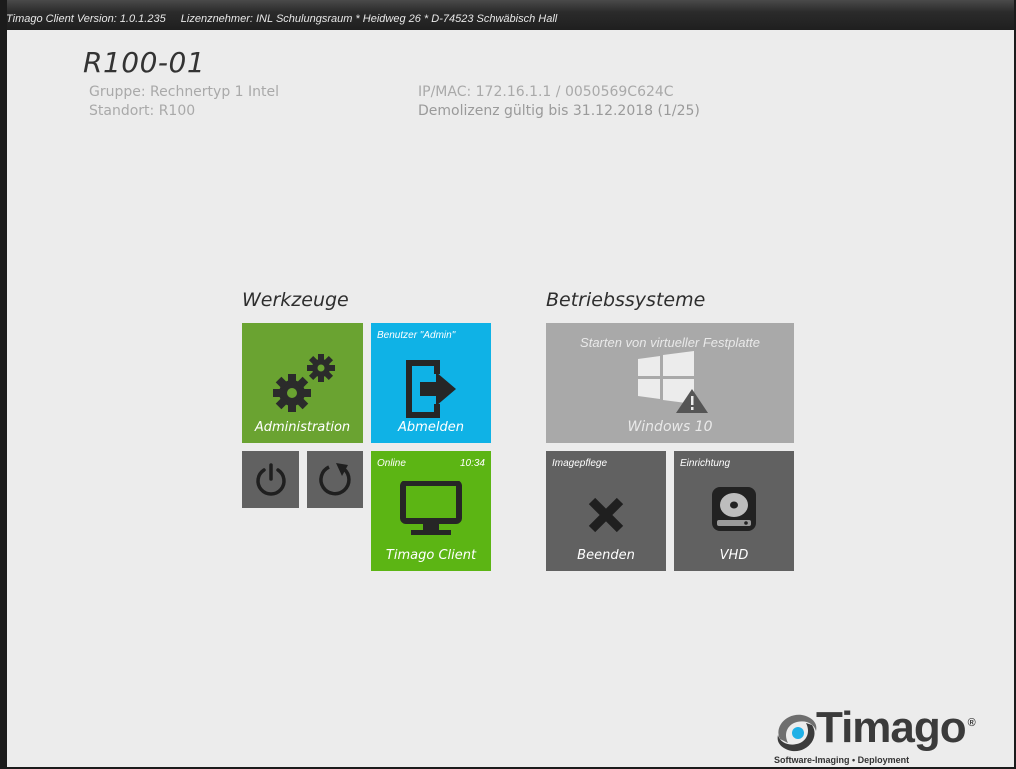 This screenshot has height=769, width=1016. Describe the element at coordinates (546, 92) in the screenshot. I see `host-ip-mac: IP/MAC: 172.16.1.1 / 0050569C624C` at that location.